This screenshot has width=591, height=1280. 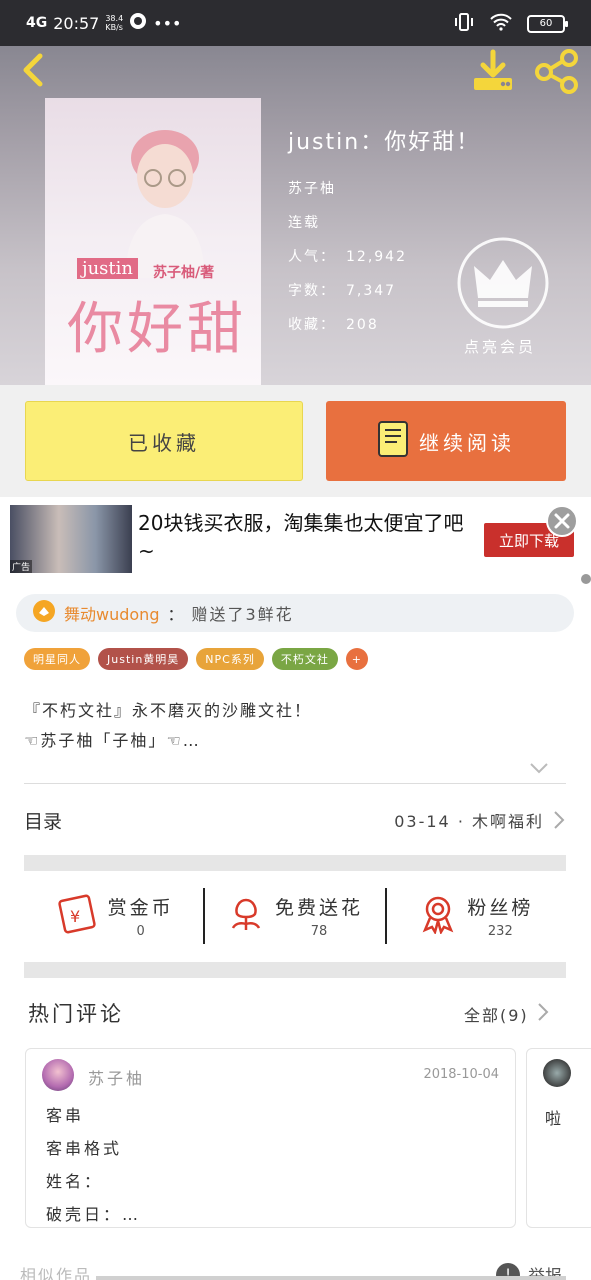 What do you see at coordinates (461, 1074) in the screenshot?
I see `comment-date: 2018-10-04` at bounding box center [461, 1074].